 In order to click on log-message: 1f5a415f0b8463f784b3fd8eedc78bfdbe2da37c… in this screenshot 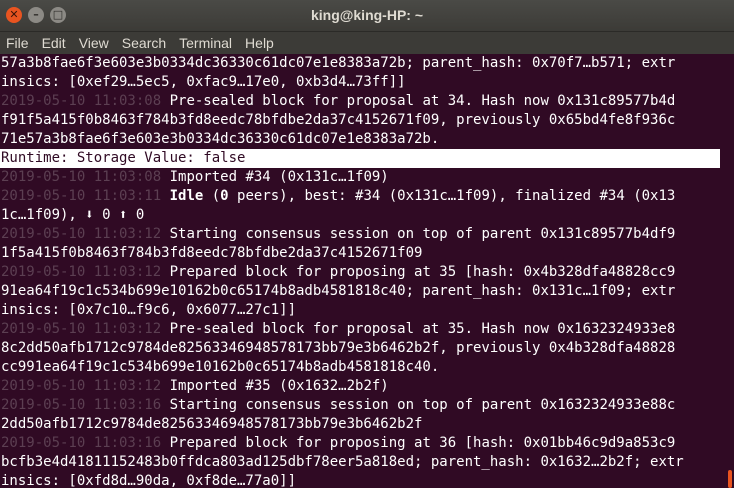, I will do `click(212, 253)`.